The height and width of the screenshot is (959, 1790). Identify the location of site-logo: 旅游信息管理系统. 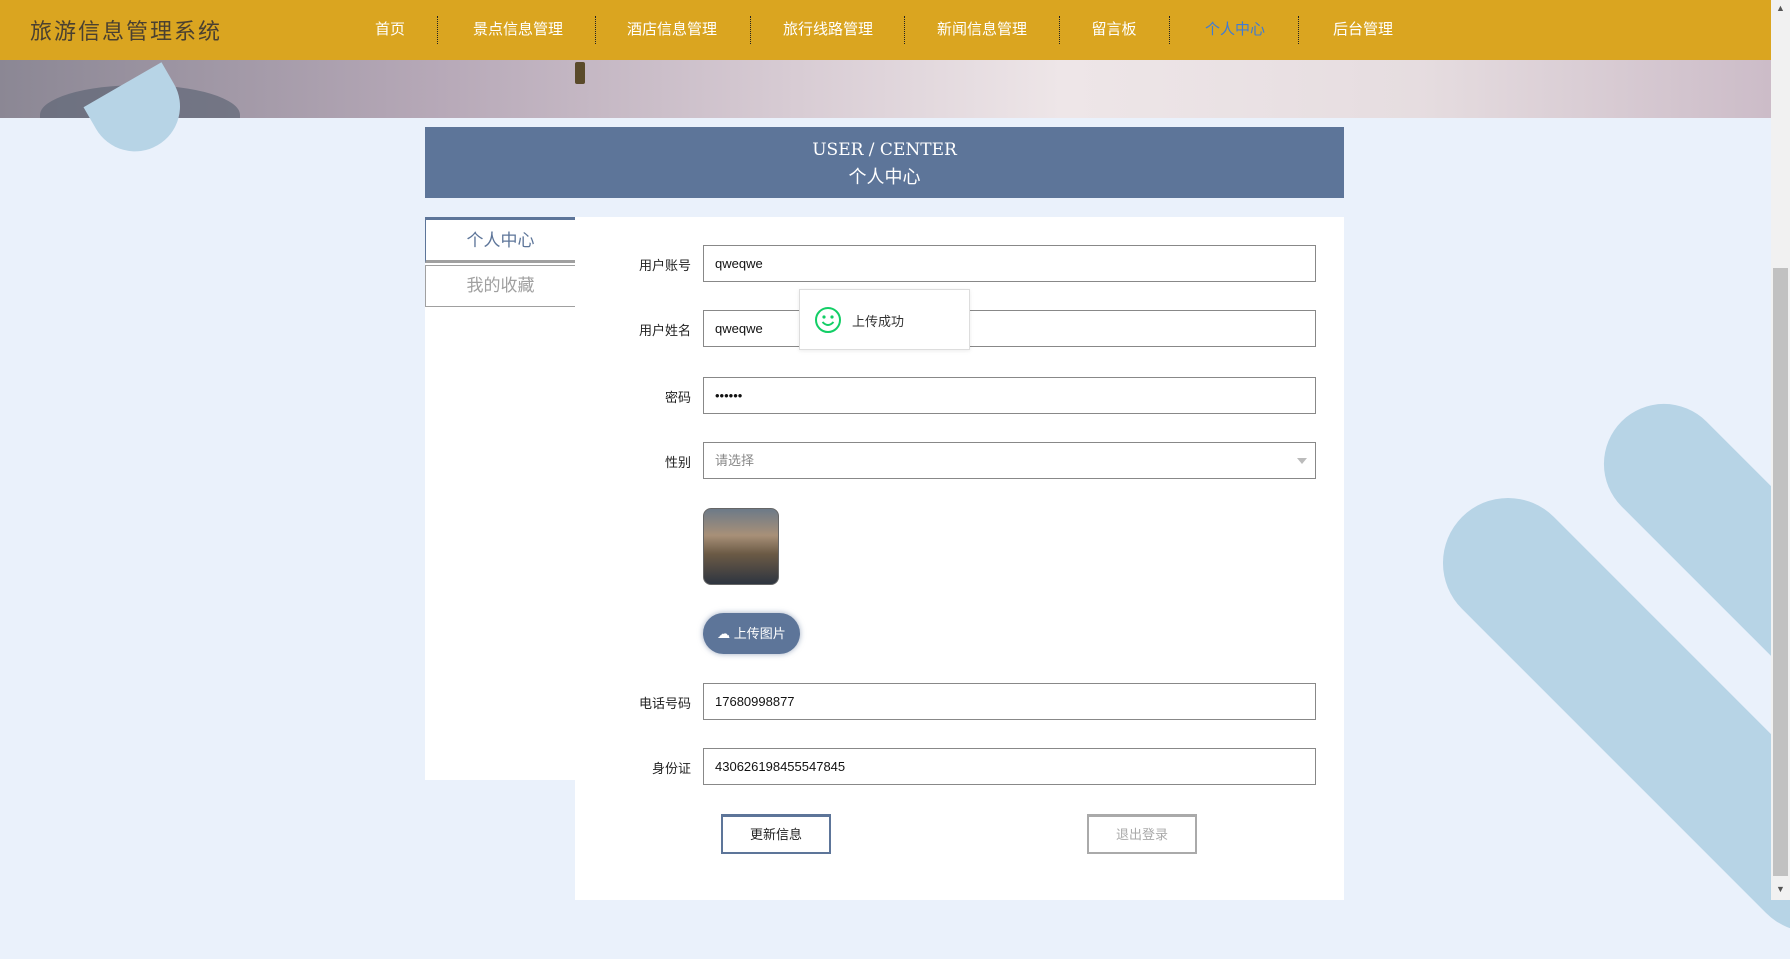
(126, 30).